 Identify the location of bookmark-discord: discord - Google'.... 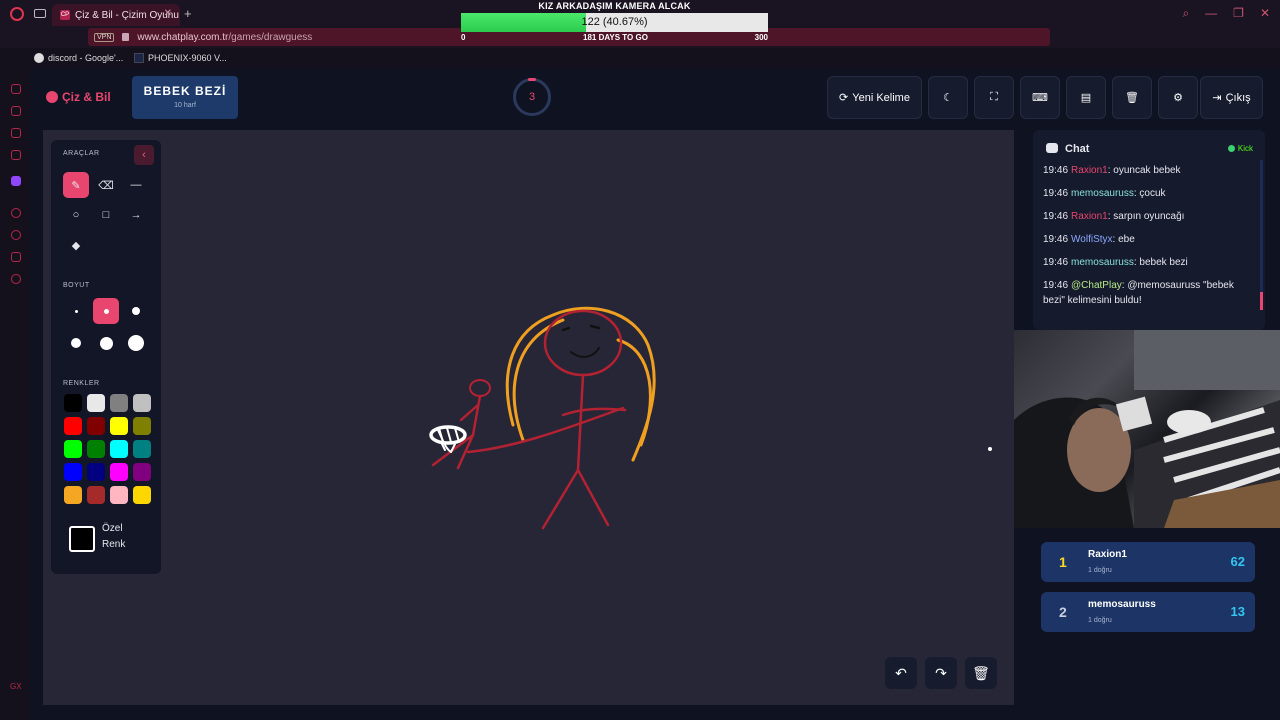
(78, 58).